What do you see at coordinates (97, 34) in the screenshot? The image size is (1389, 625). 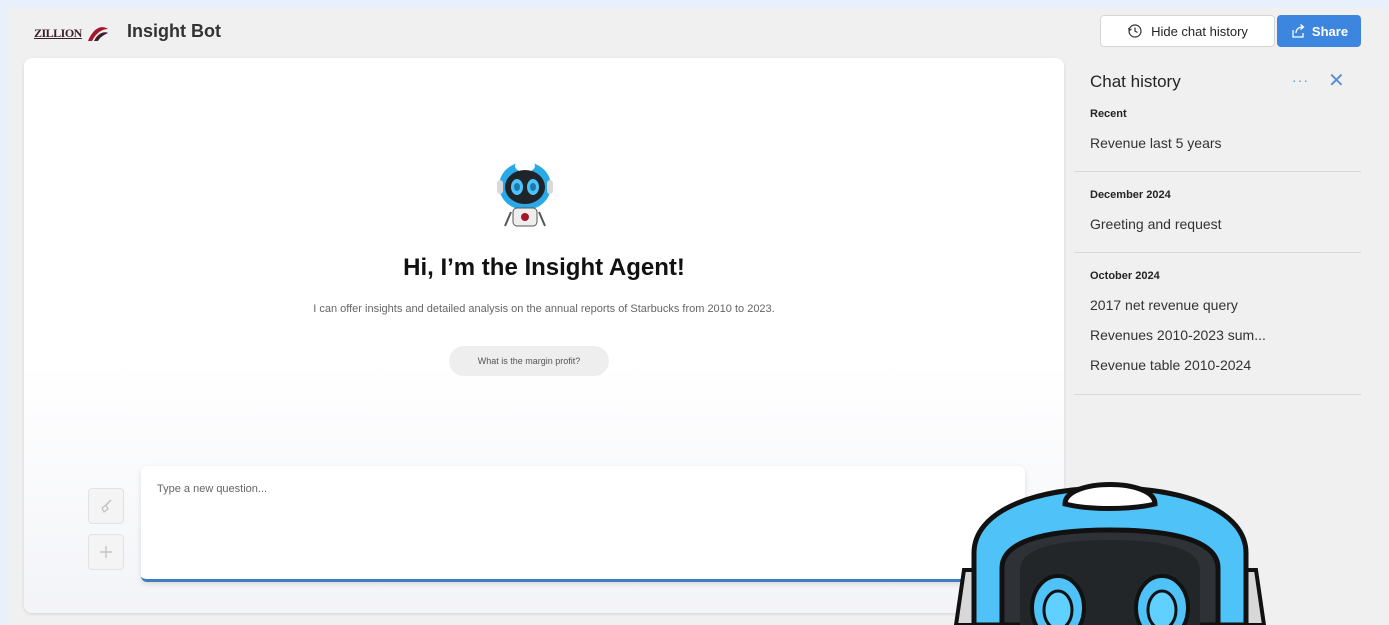 I see `logo-mark-icon` at bounding box center [97, 34].